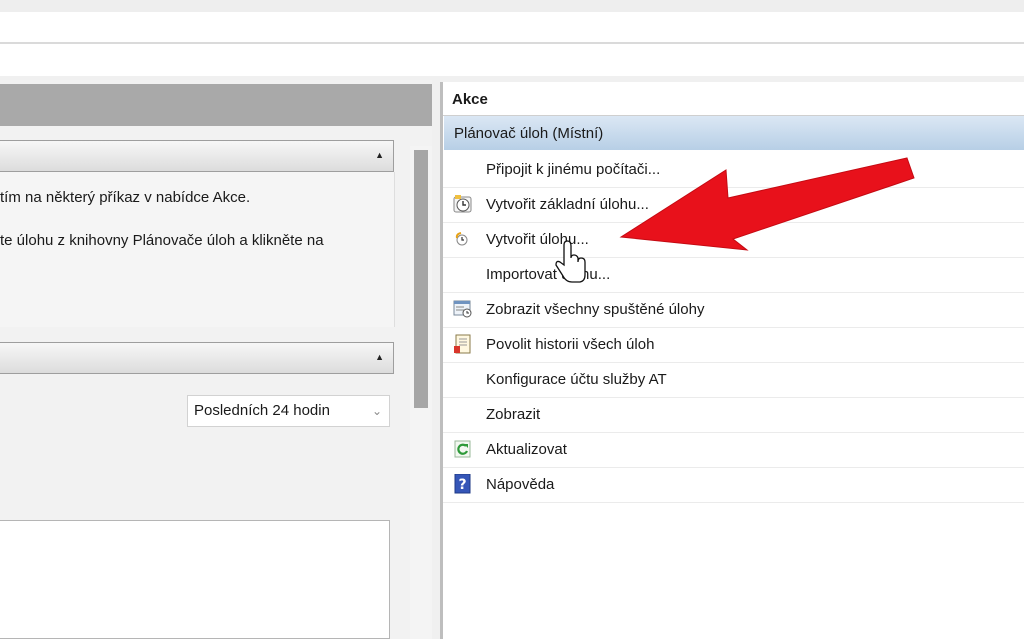 This screenshot has width=1024, height=639. Describe the element at coordinates (512, 60) in the screenshot. I see `toolbar` at that location.